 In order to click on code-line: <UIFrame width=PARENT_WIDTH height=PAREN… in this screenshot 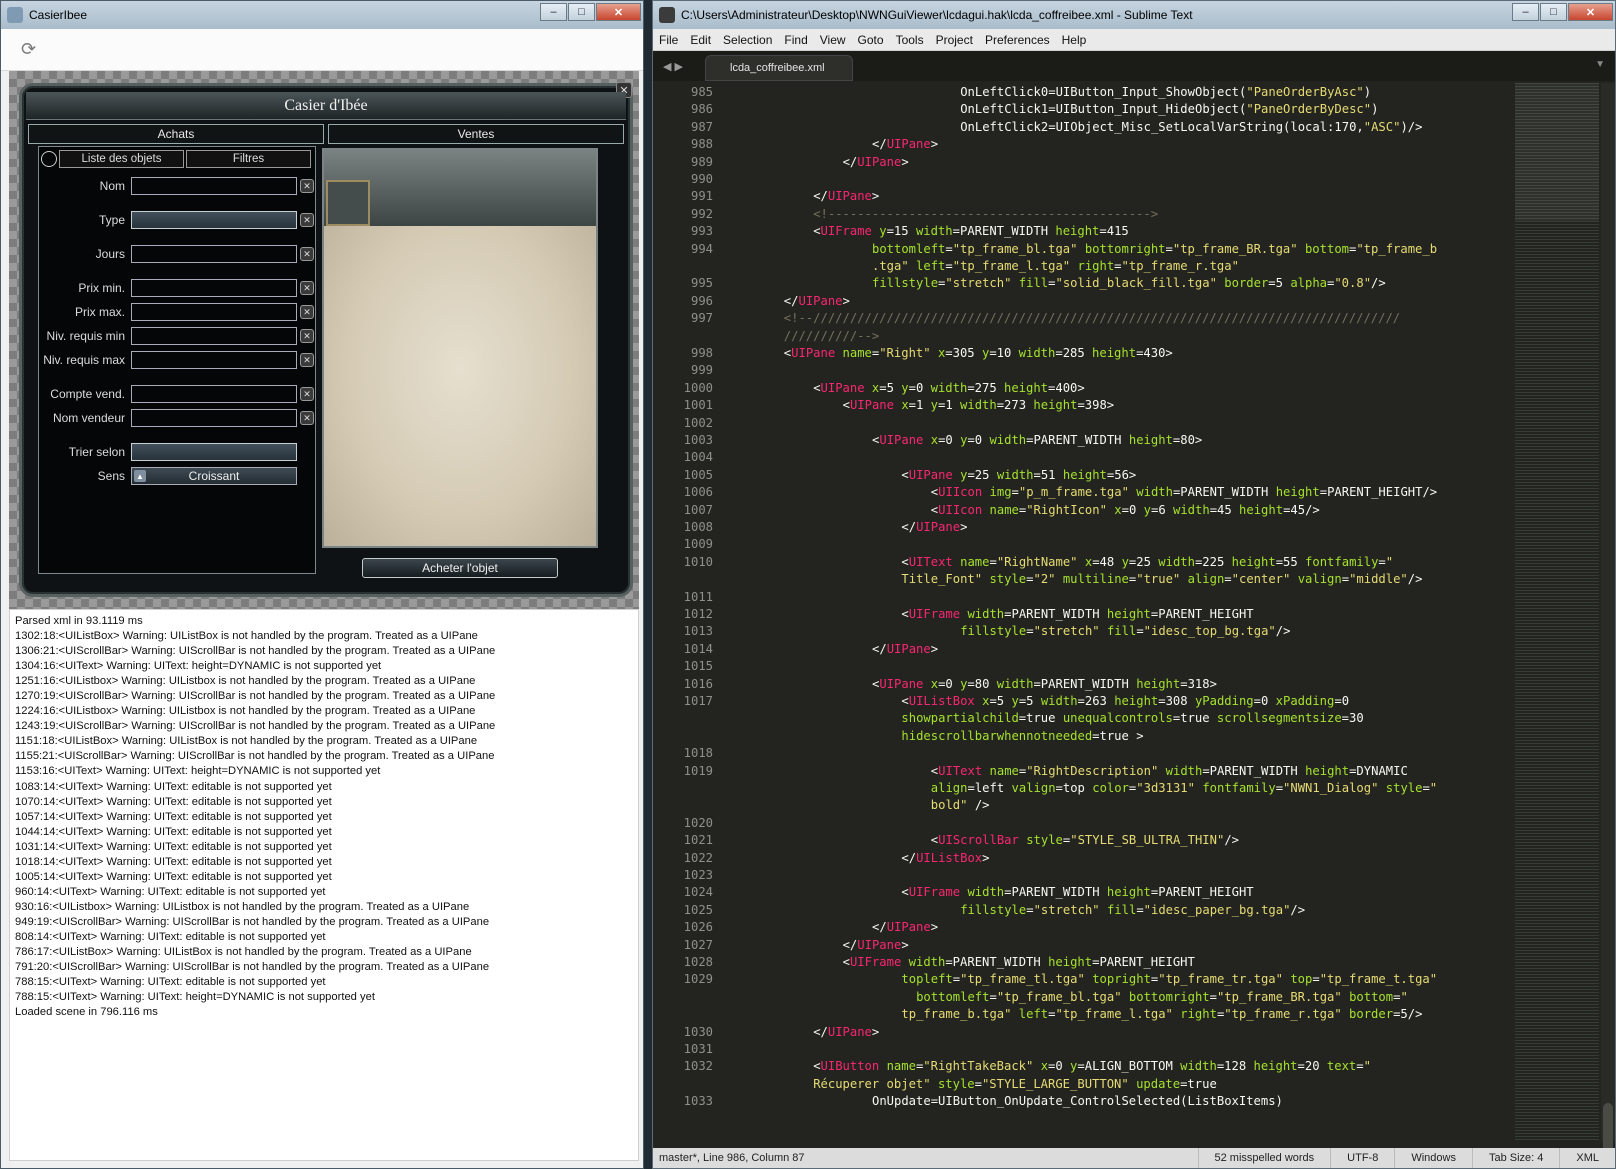, I will do `click(1019, 962)`.